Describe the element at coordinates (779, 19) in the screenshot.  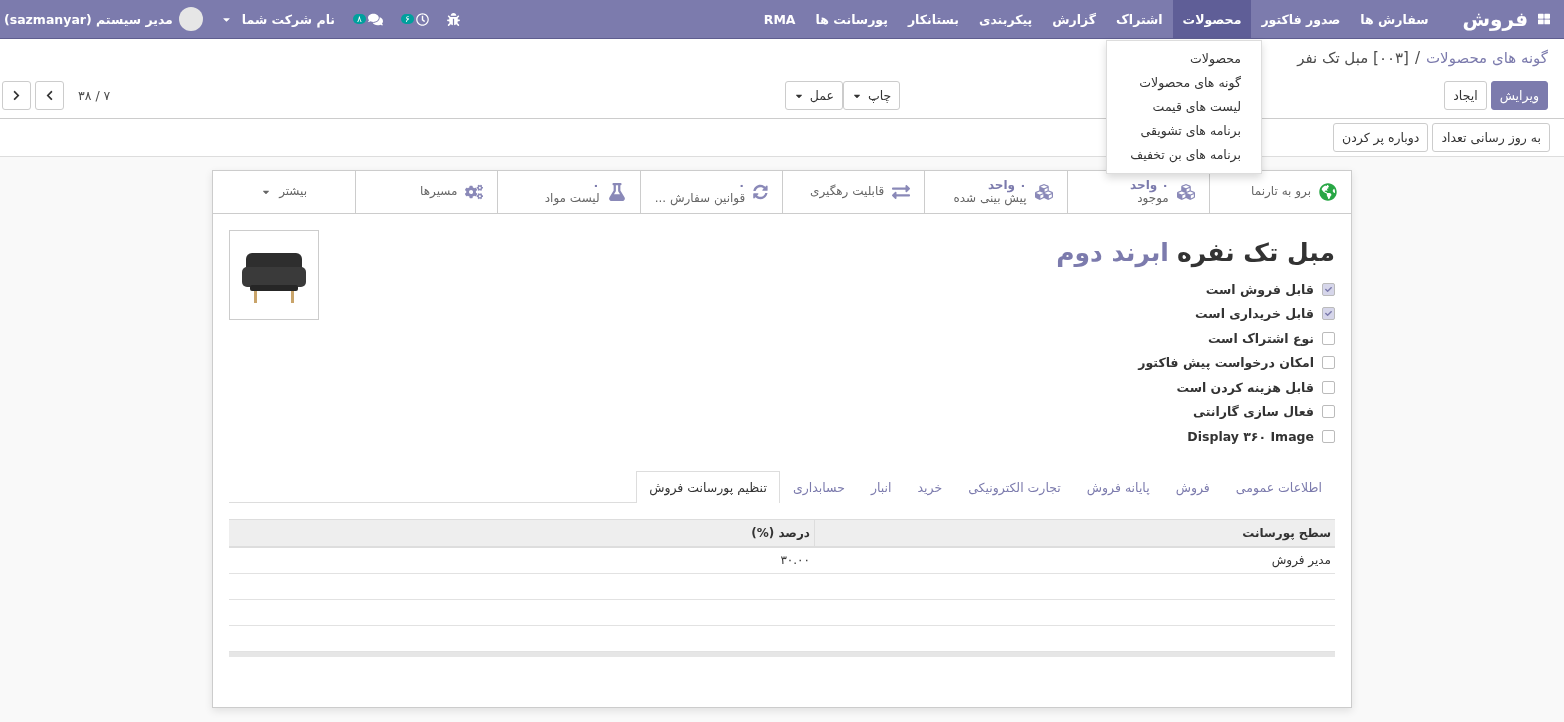
I see `menu-item: RMA` at that location.